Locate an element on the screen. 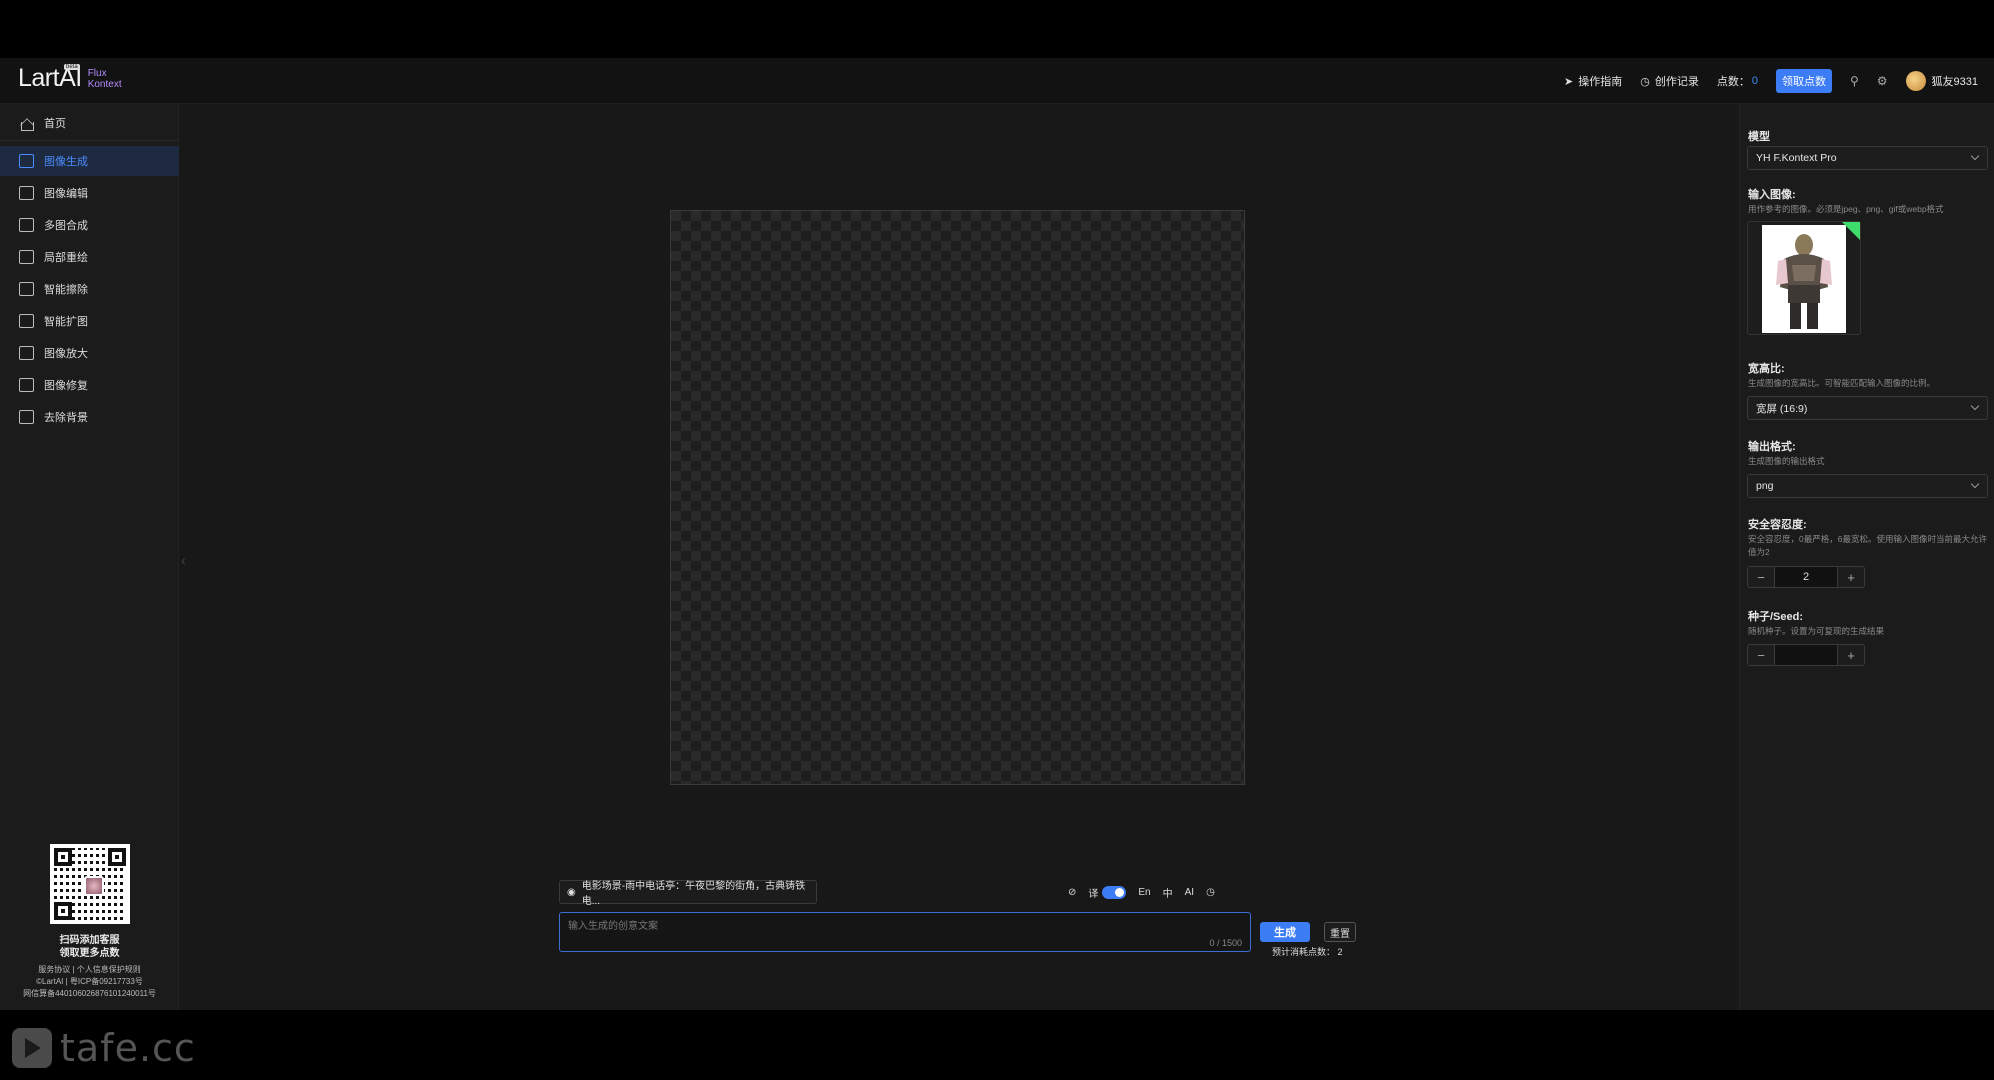 The width and height of the screenshot is (1994, 1080). ratio-select: 宽屏 (16:9) is located at coordinates (1867, 408).